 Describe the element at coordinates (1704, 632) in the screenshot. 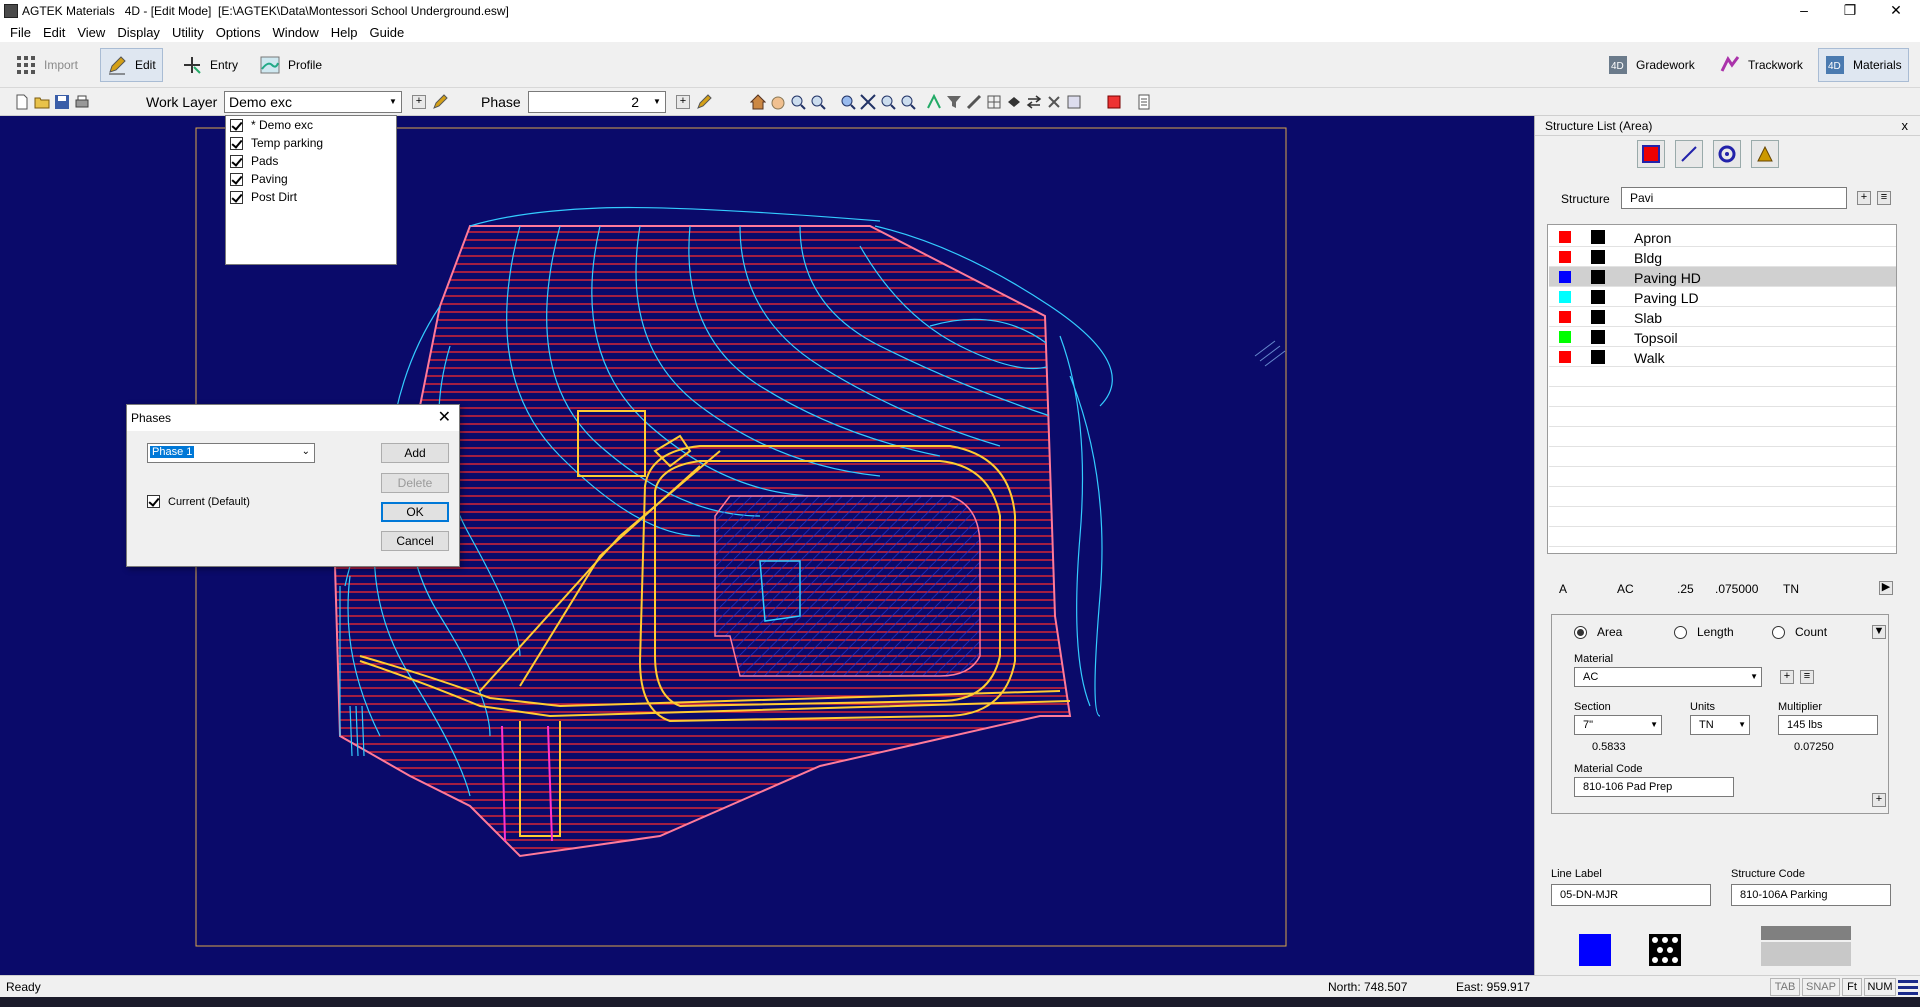

I see `length-radio: Length` at that location.